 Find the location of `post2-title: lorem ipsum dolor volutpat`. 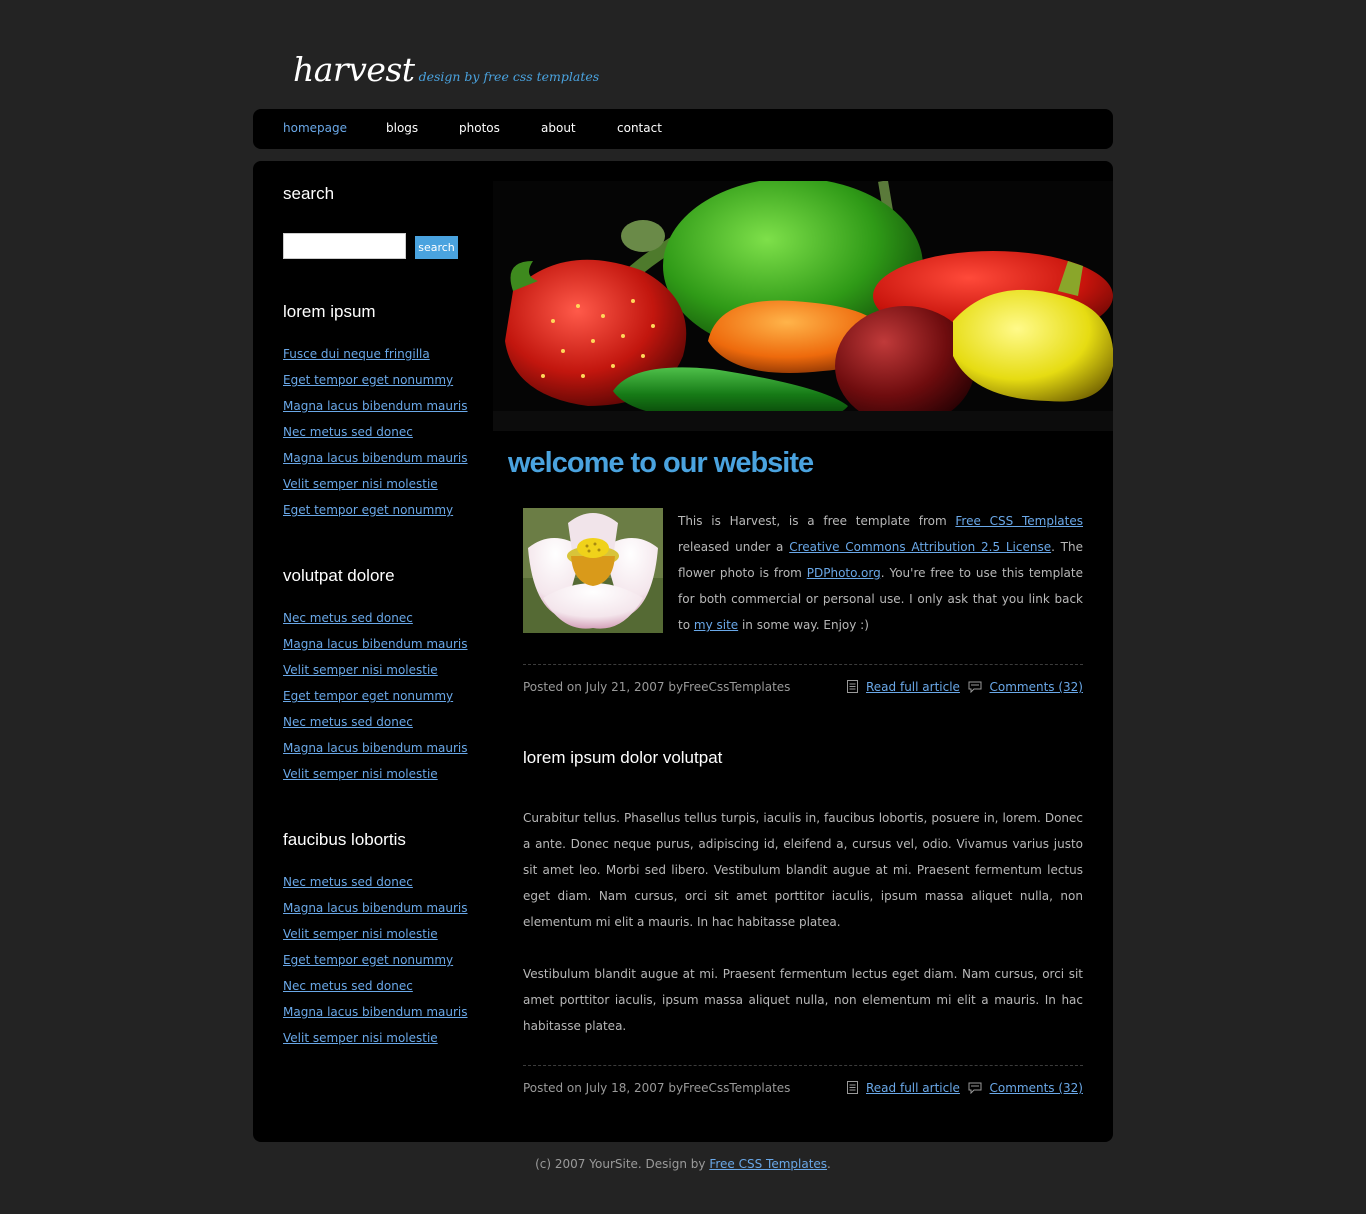

post2-title: lorem ipsum dolor volutpat is located at coordinates (623, 757).